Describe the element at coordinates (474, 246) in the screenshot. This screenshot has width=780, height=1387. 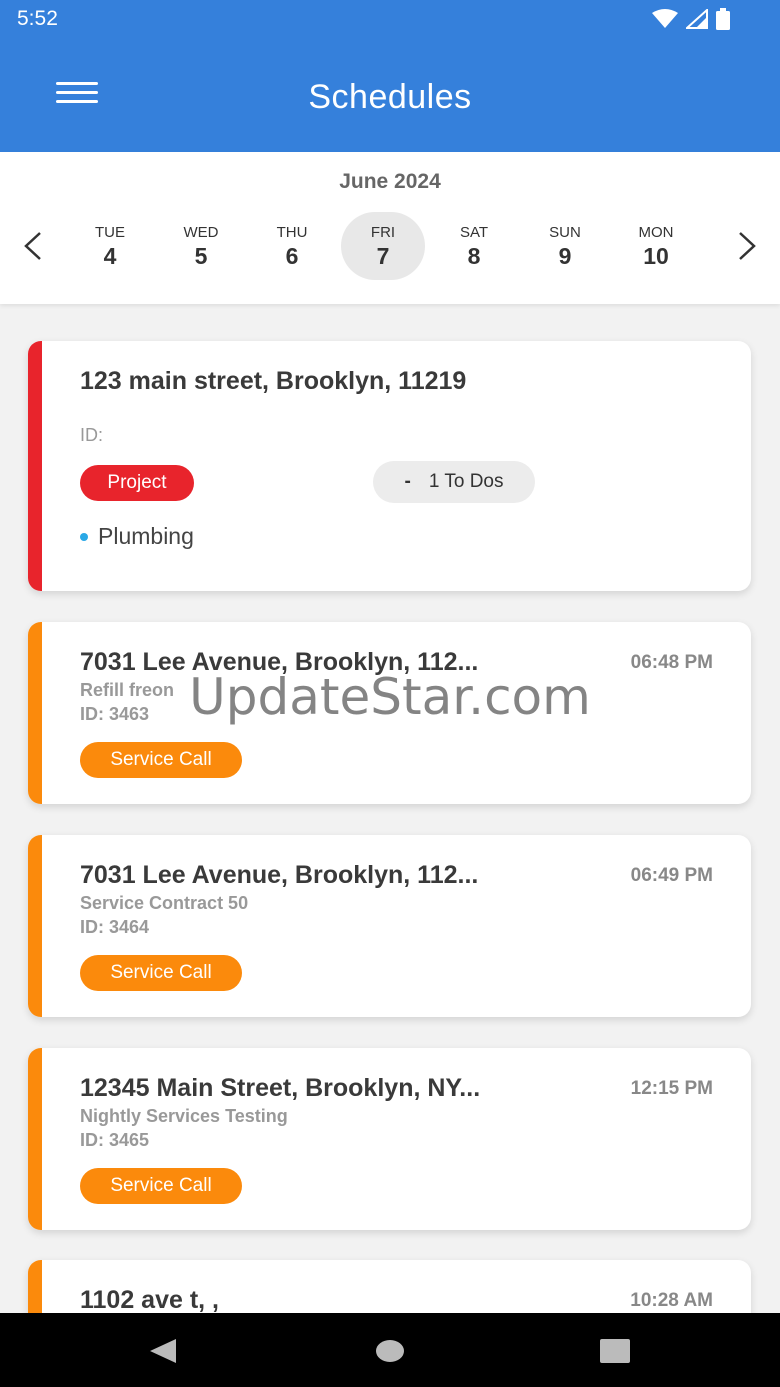
I see `day-sat: SAT 8` at that location.